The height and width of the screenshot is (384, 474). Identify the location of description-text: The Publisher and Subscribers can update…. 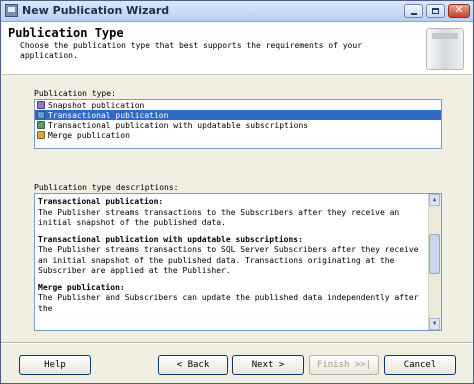
(228, 303).